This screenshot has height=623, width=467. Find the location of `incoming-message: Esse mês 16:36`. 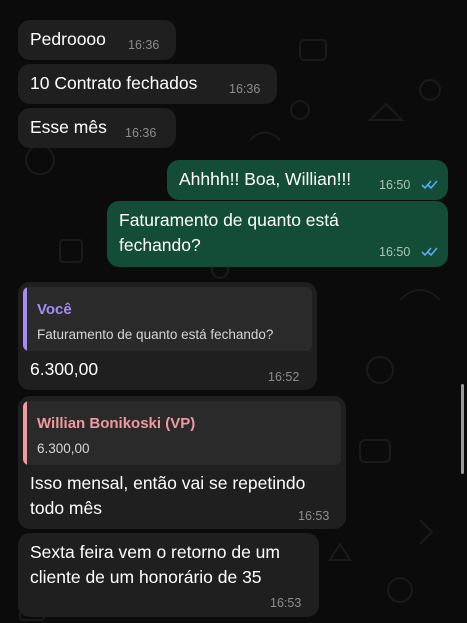

incoming-message: Esse mês 16:36 is located at coordinates (97, 128).